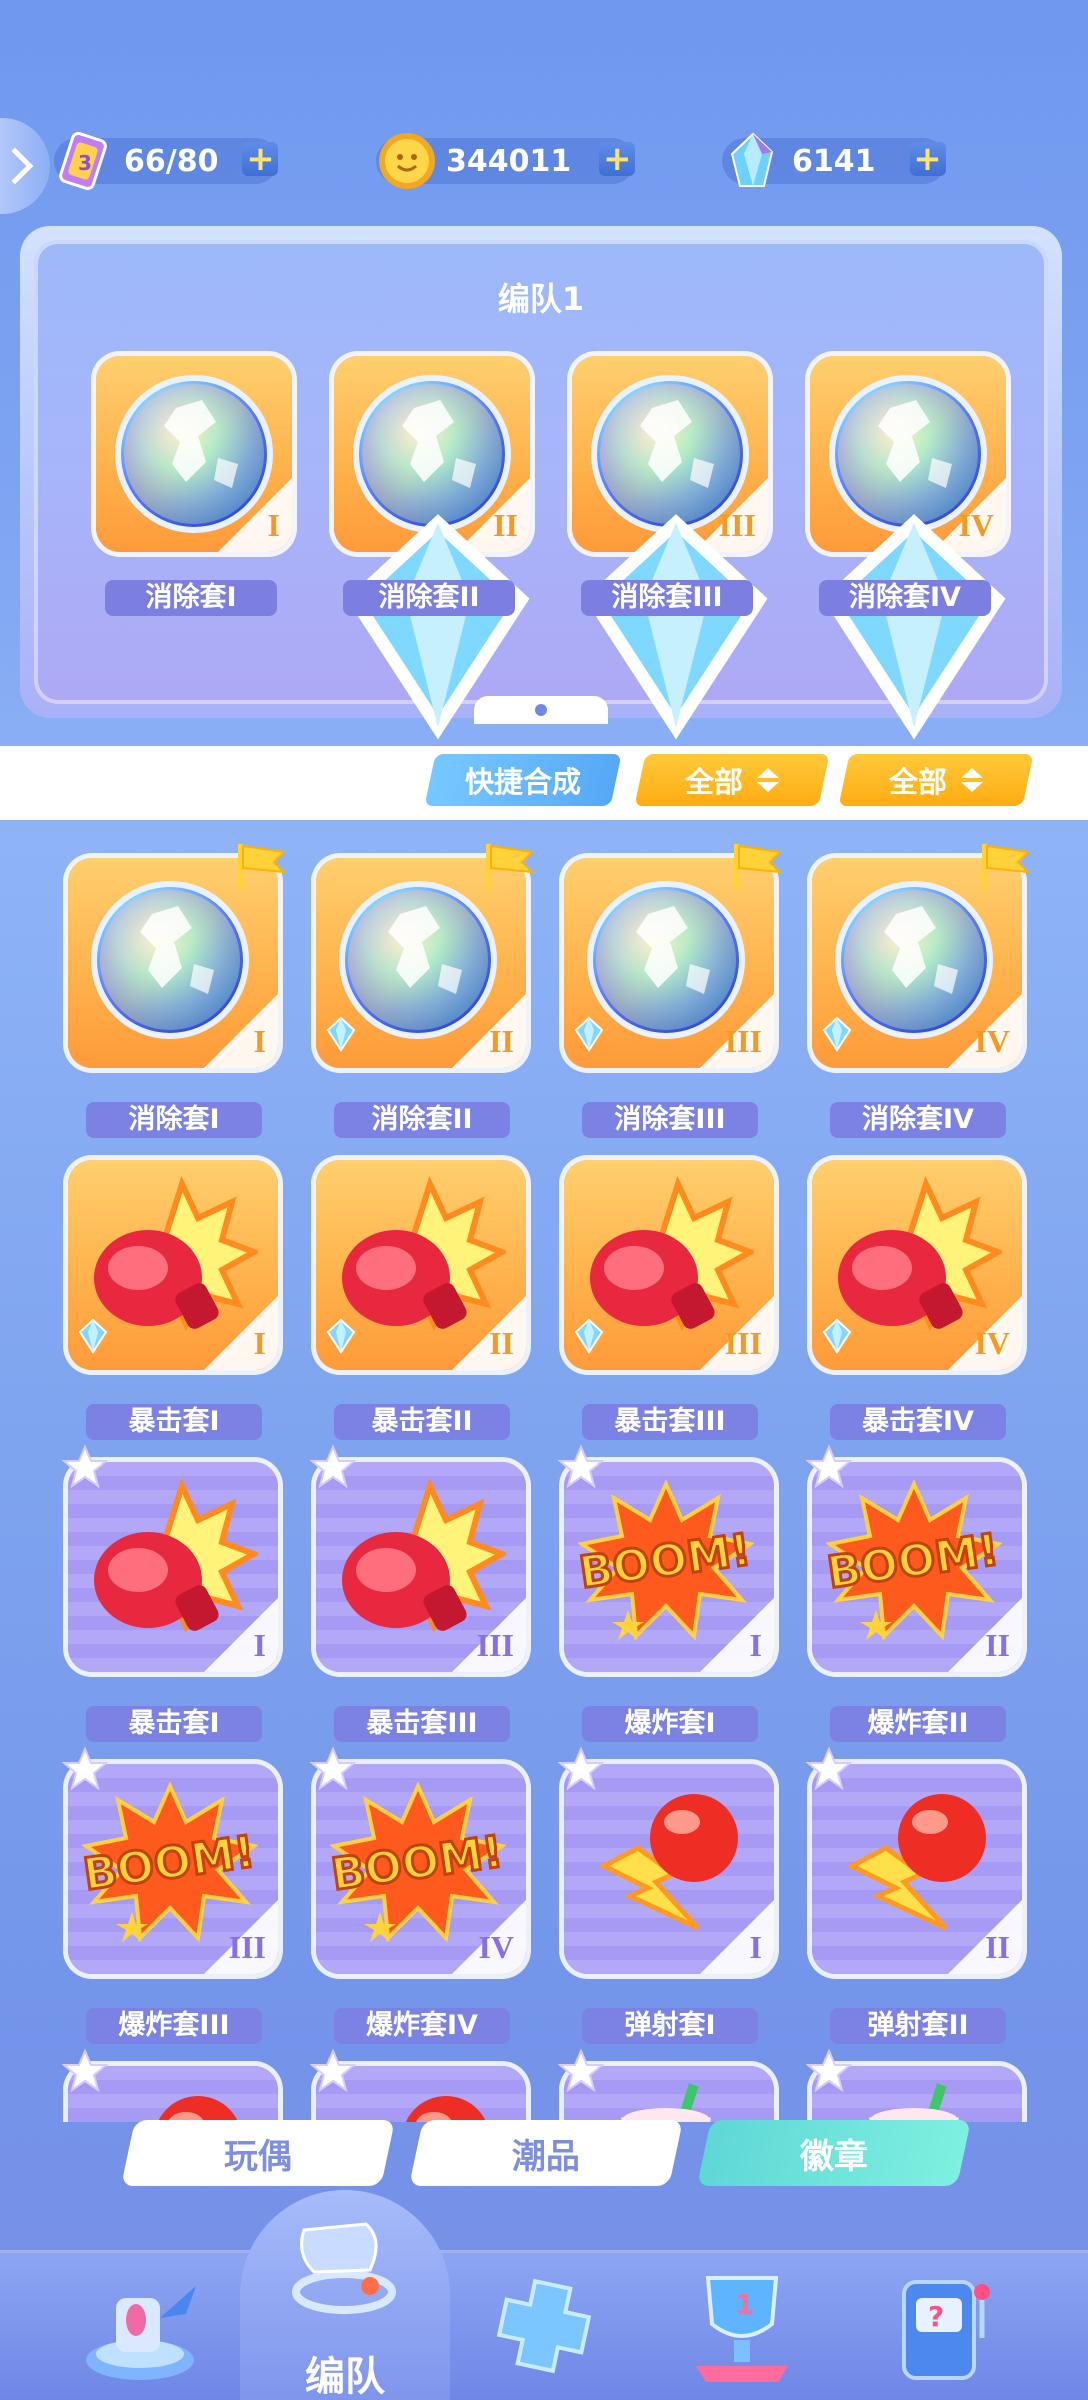 This screenshot has height=2400, width=1088. I want to click on badge-item: BOOM! III 爆炸套III, so click(172, 1895).